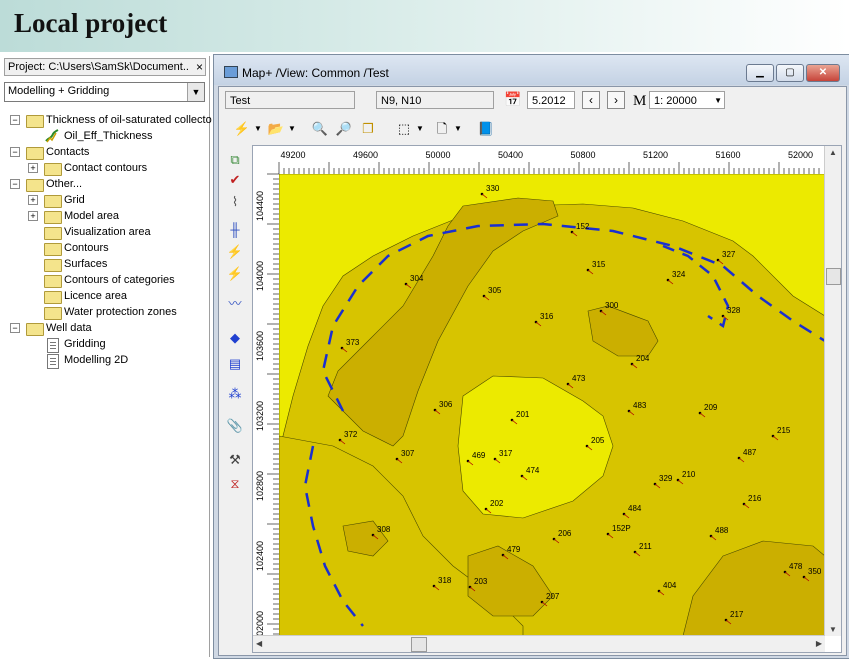  Describe the element at coordinates (260, 486) in the screenshot. I see `y-axis-tick-label: 102800` at that location.